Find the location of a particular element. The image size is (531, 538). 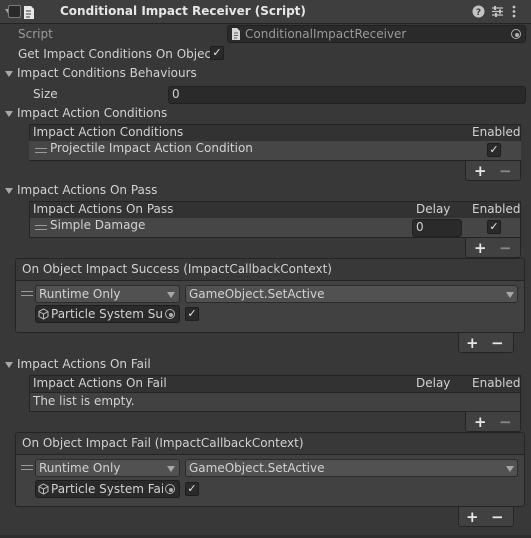

target-object-value: Particle System Fail is located at coordinates (107, 489).